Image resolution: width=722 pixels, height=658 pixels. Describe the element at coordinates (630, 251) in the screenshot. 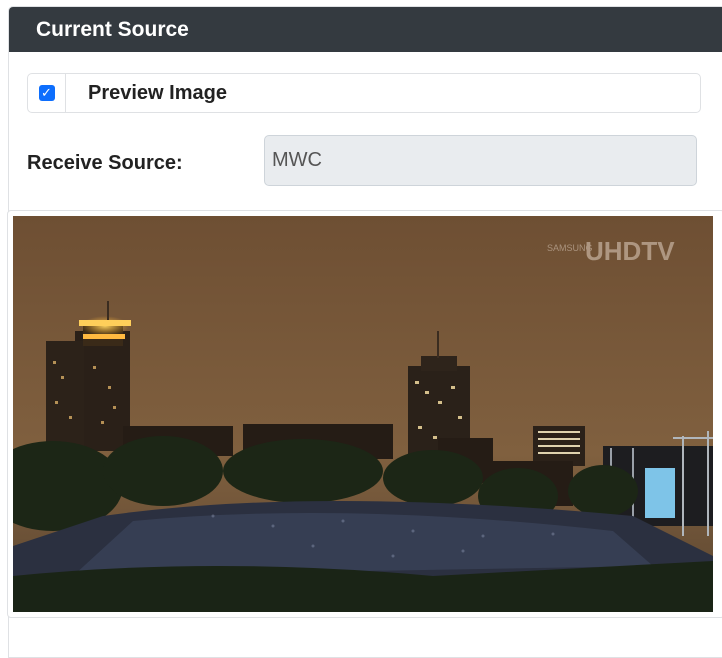

I see `watermark-text: UHDTV` at that location.